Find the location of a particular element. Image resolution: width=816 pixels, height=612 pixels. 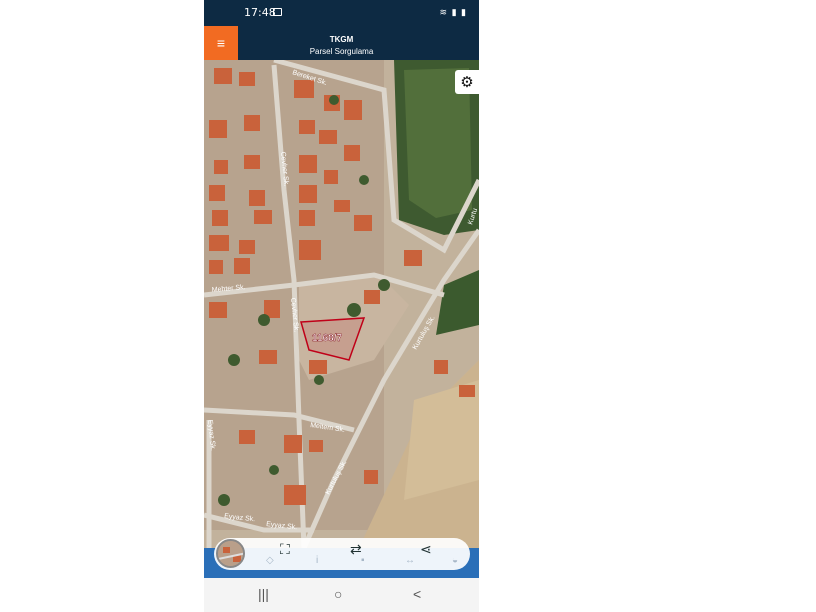

gallery-icon is located at coordinates (277, 12).